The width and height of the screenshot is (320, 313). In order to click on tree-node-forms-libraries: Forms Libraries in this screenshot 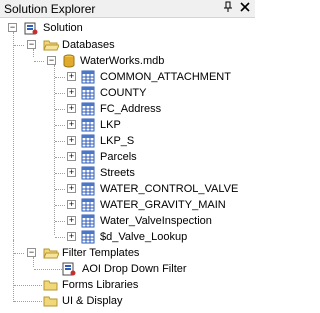, I will do `click(127, 285)`.